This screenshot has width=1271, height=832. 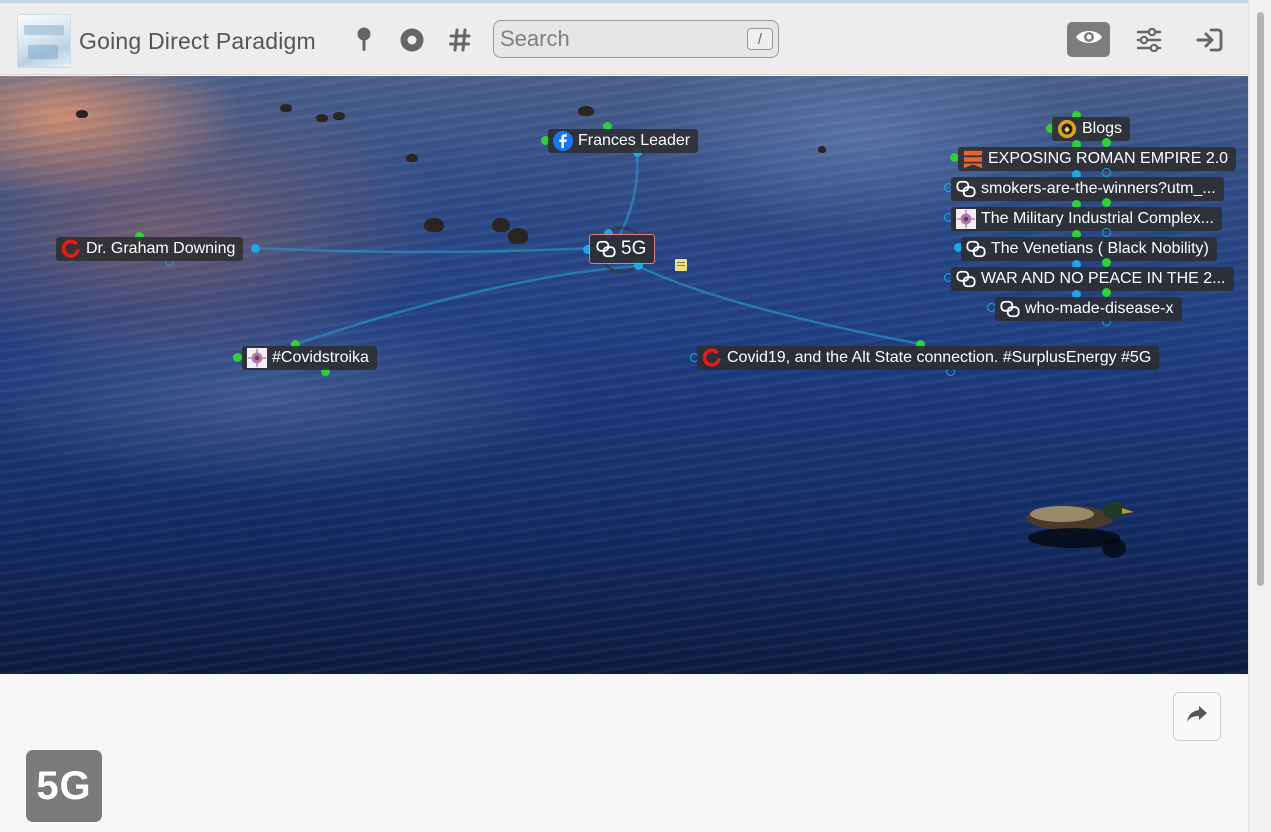 I want to click on site-logo, so click(x=44, y=41).